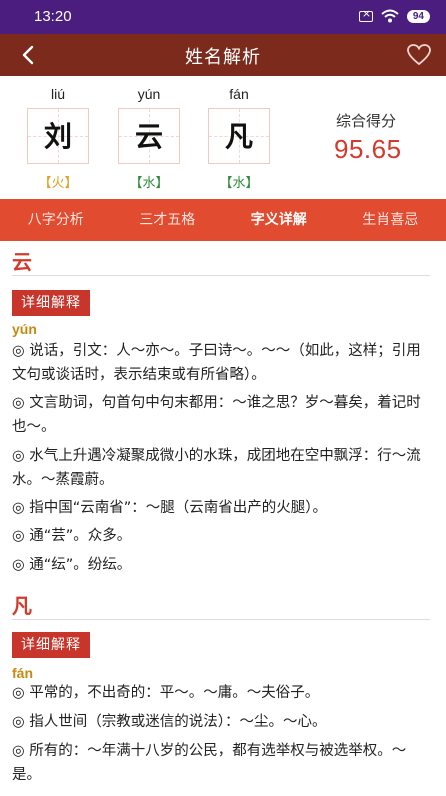 This screenshot has height=796, width=446. I want to click on battery-indicator: 94, so click(418, 16).